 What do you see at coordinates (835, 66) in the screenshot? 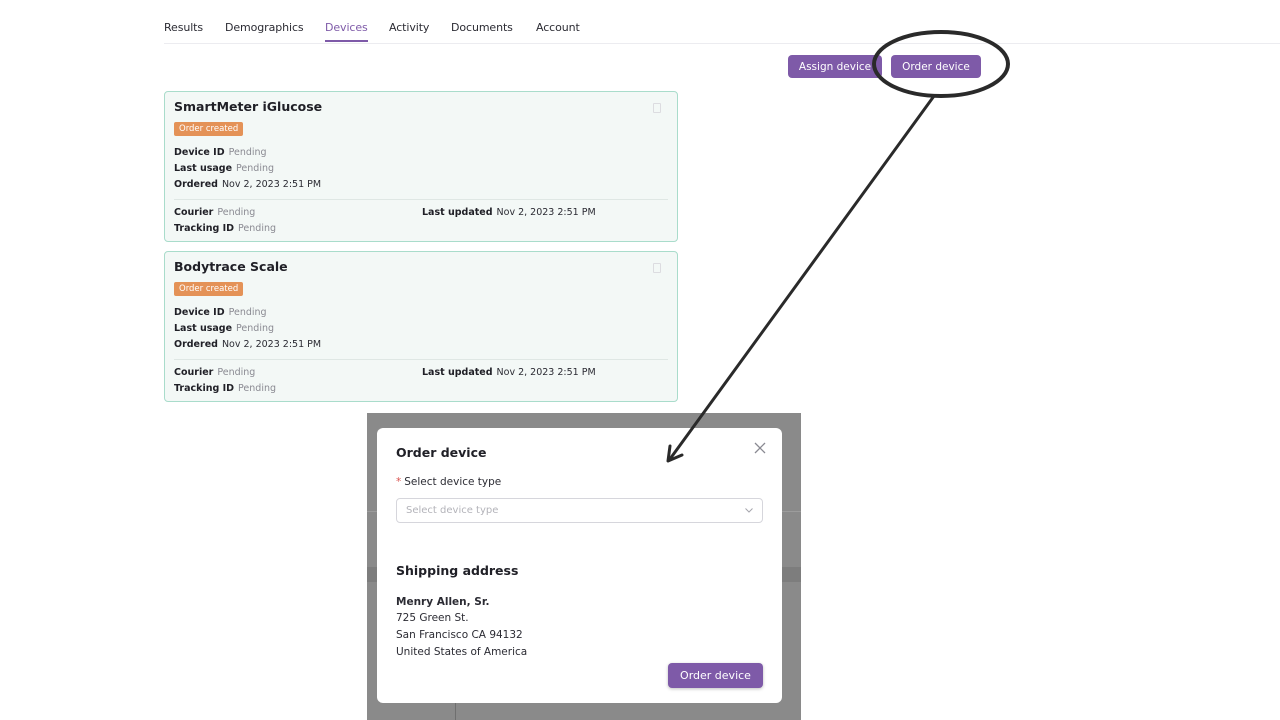
I see `assign-device-button: Assign device` at bounding box center [835, 66].